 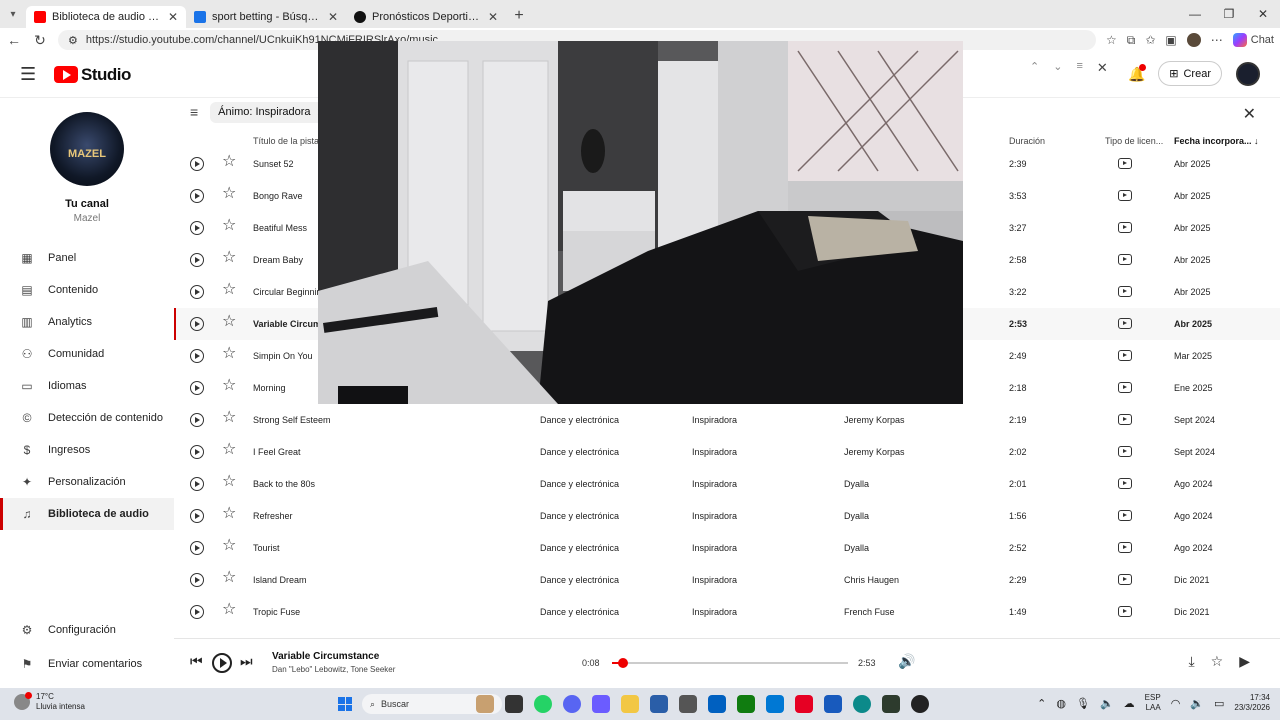 What do you see at coordinates (345, 704) in the screenshot?
I see `windows-start-icon` at bounding box center [345, 704].